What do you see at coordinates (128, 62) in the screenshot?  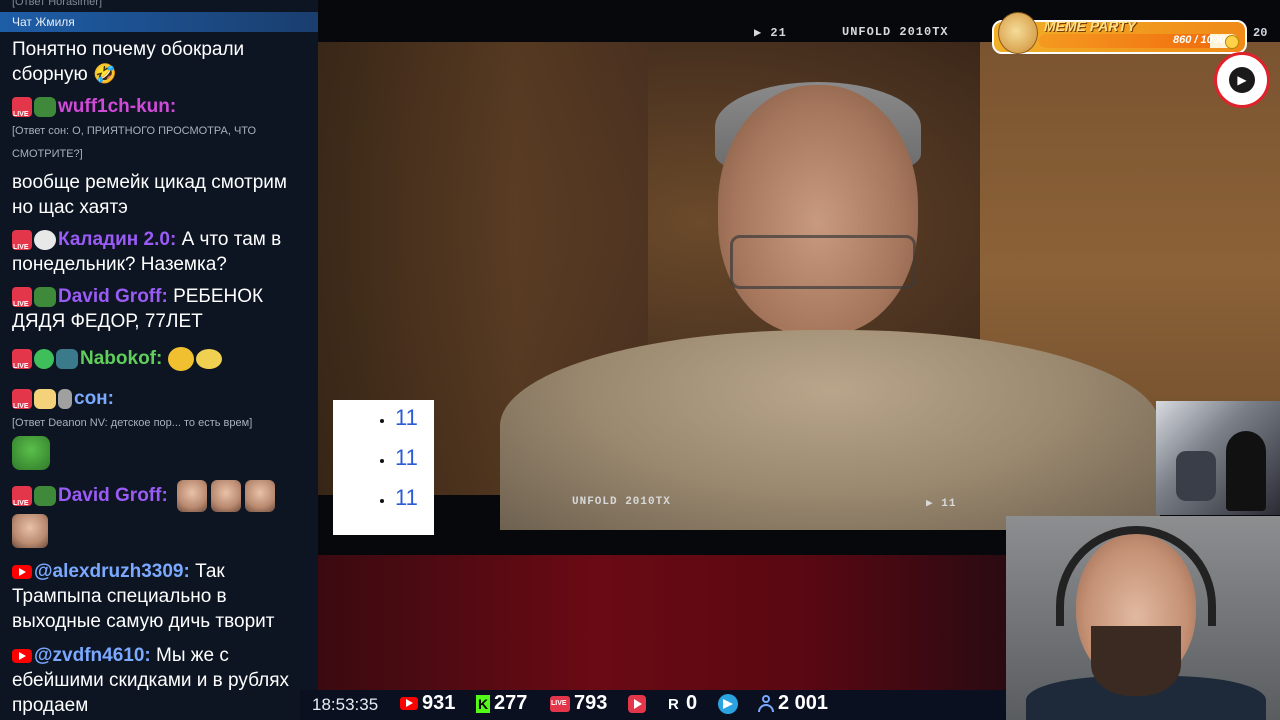 I see `message-text: Понятно почему обокрали сборную 🤣` at bounding box center [128, 62].